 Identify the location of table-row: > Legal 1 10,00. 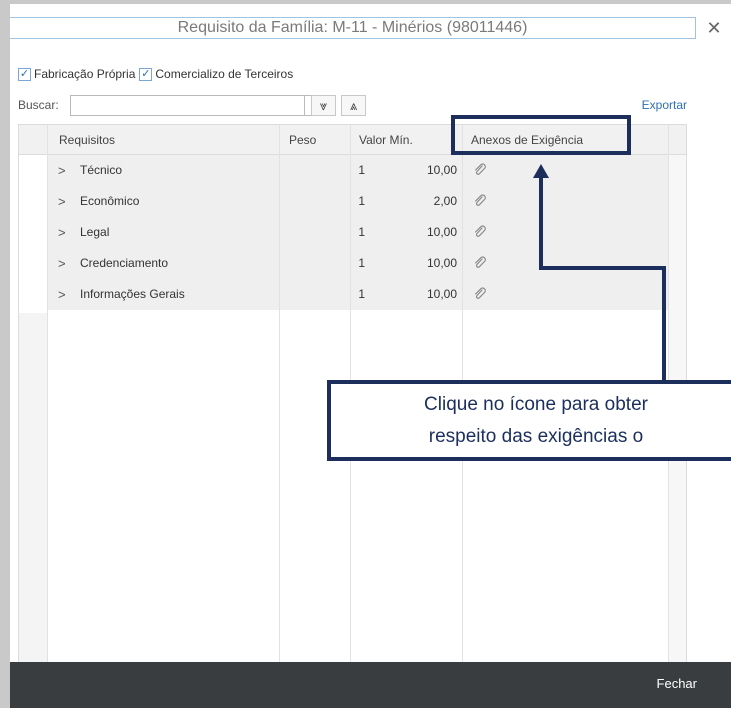
(358, 232).